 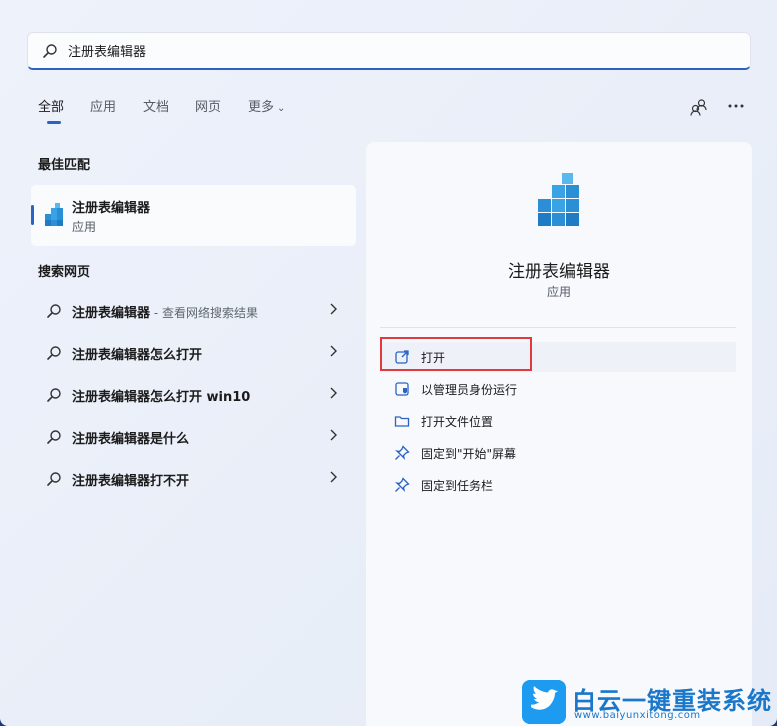 What do you see at coordinates (457, 422) in the screenshot?
I see `action-label: 打开文件位置` at bounding box center [457, 422].